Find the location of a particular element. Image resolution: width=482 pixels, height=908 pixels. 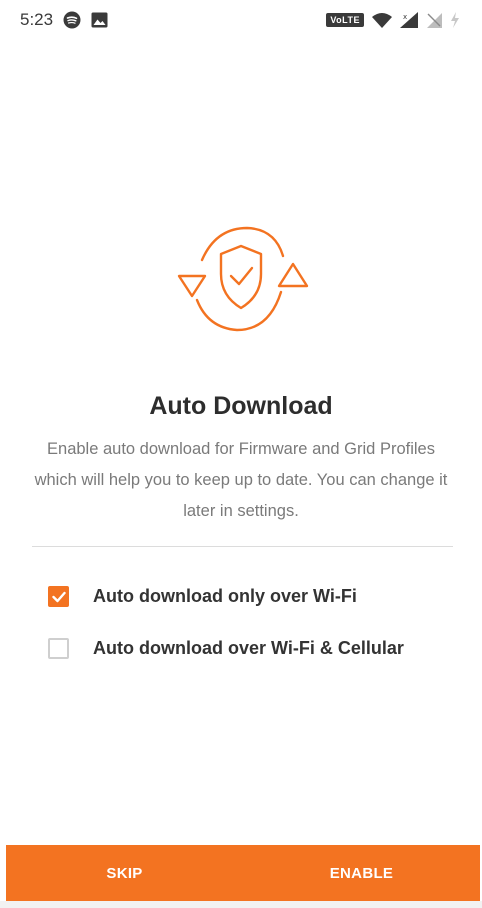

page-title: Auto Download is located at coordinates (241, 406).